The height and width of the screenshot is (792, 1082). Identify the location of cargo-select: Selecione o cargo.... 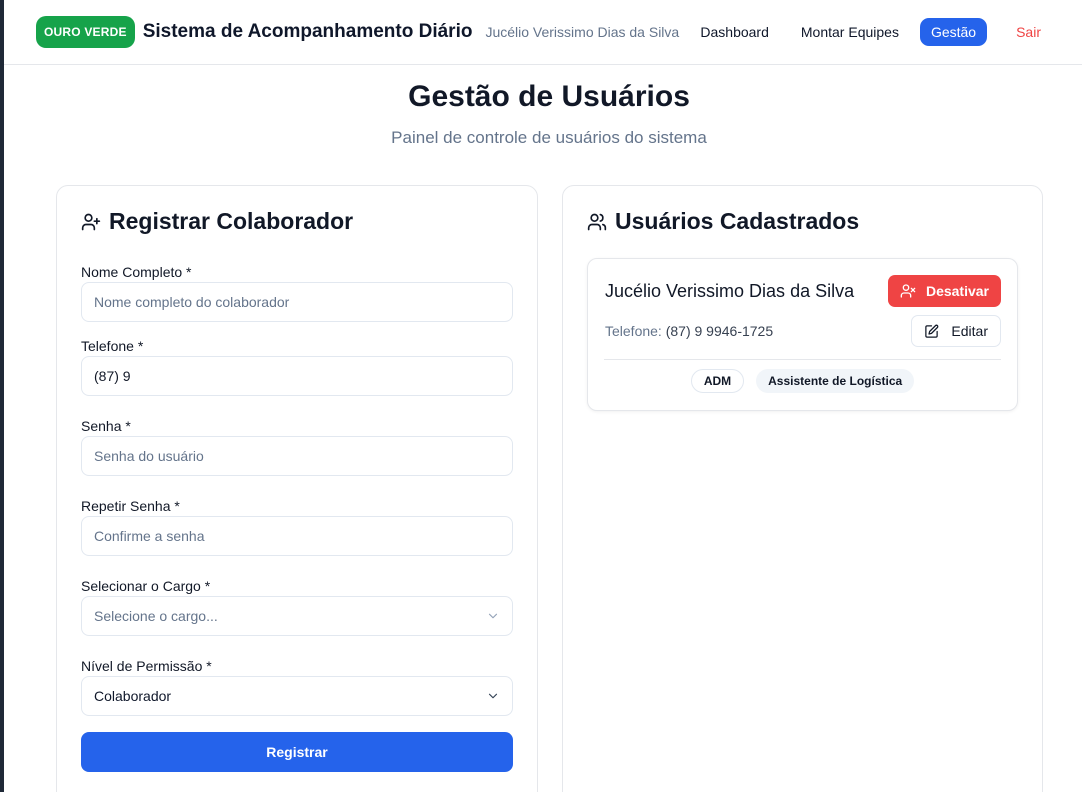
(297, 616).